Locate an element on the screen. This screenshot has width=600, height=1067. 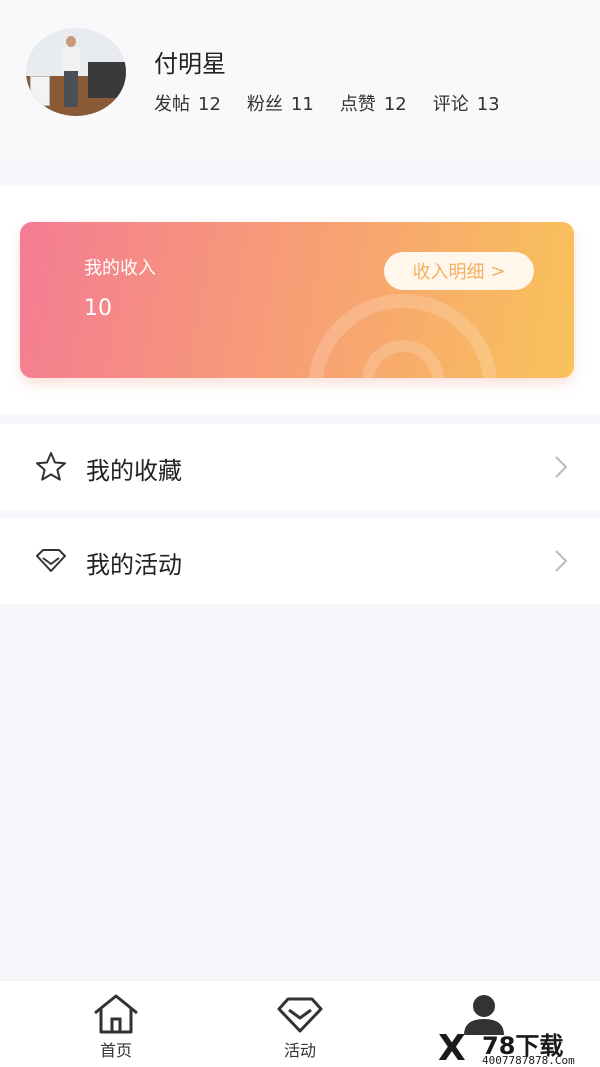
tab-home: 首页 is located at coordinates (116, 1024).